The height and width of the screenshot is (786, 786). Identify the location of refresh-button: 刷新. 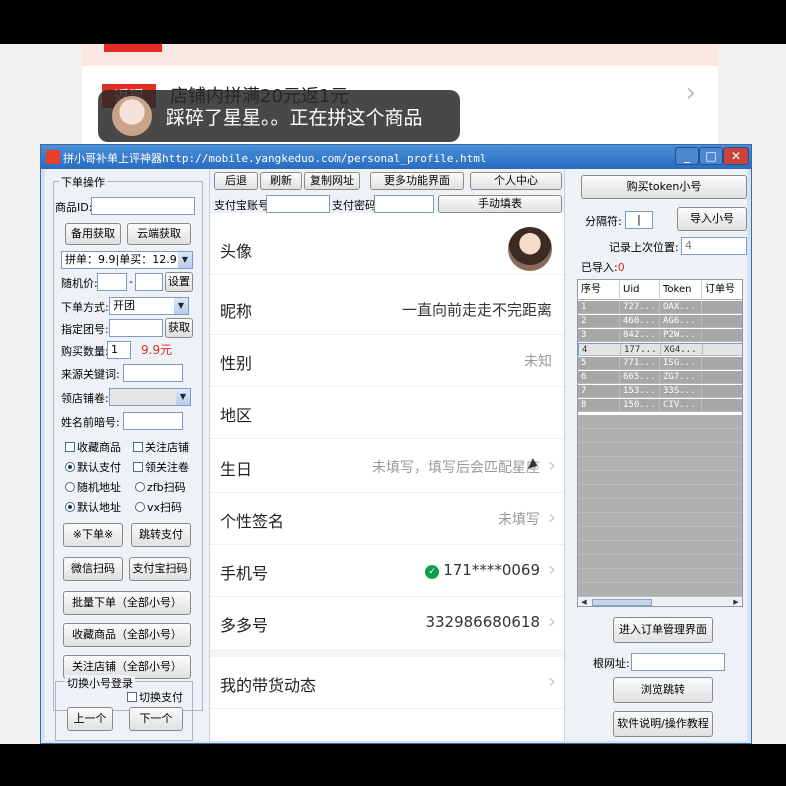
(281, 181).